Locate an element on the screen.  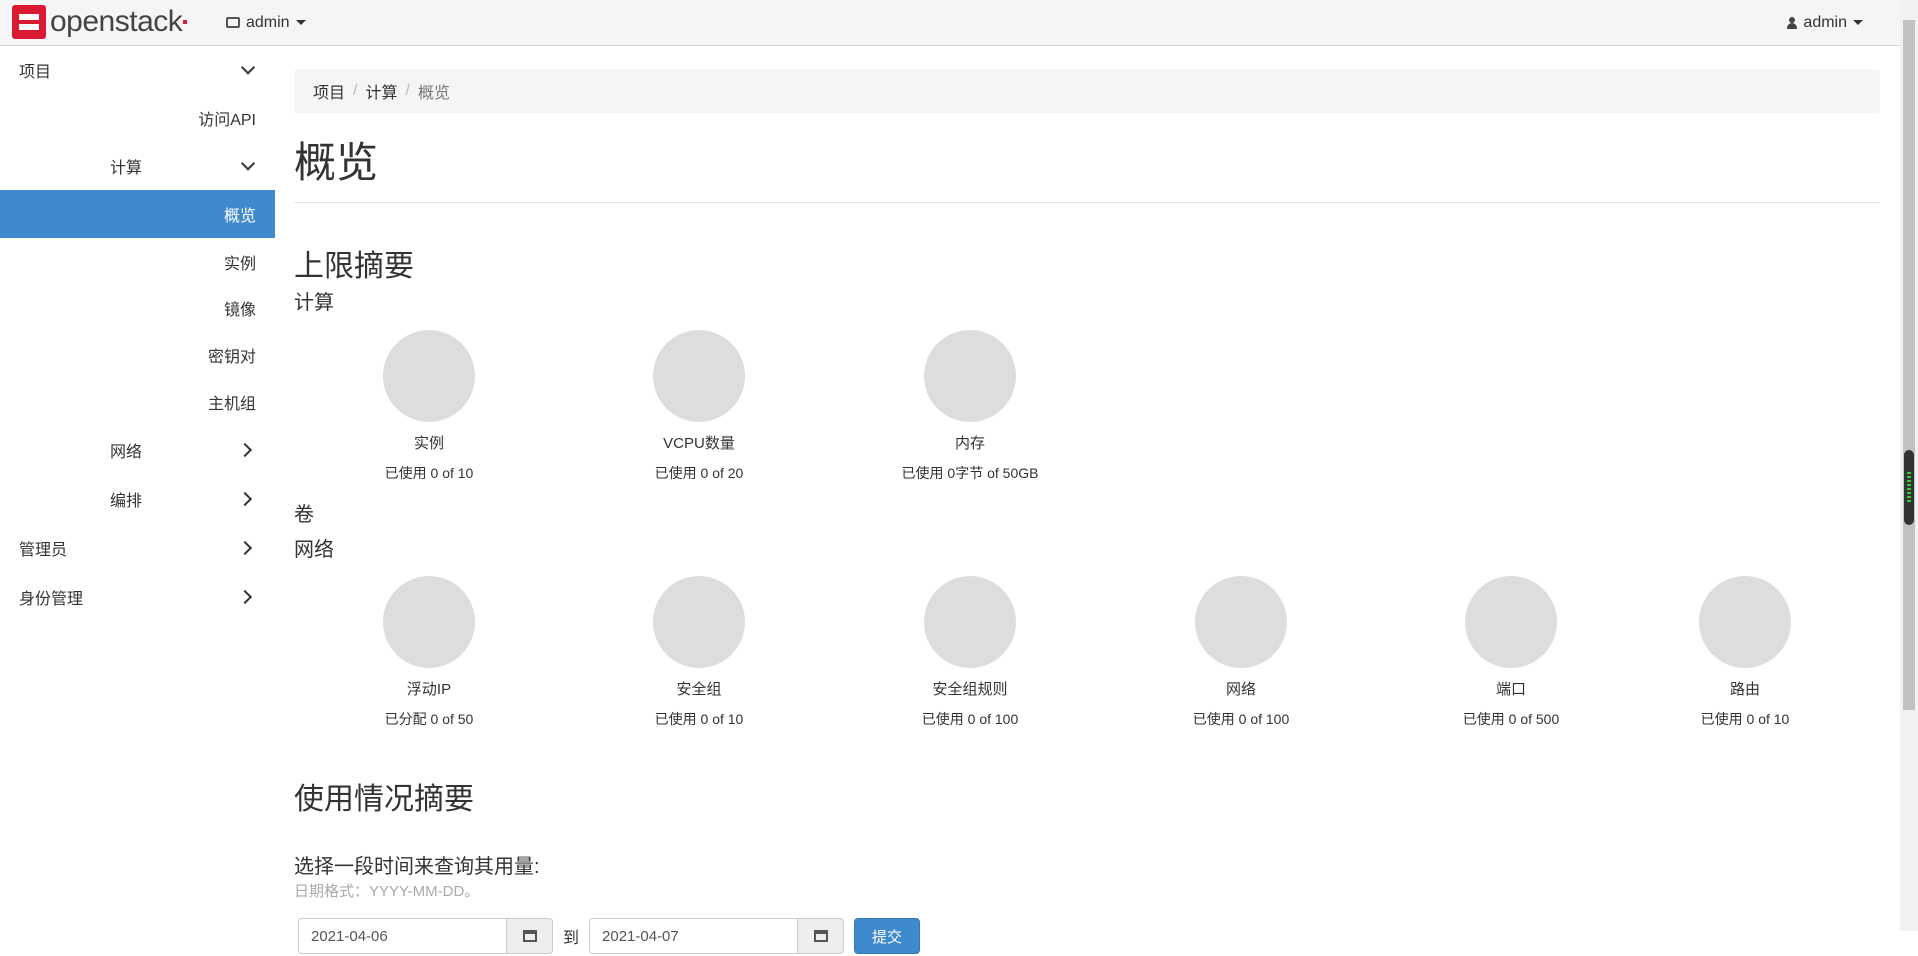
calendar-icon is located at coordinates (820, 936).